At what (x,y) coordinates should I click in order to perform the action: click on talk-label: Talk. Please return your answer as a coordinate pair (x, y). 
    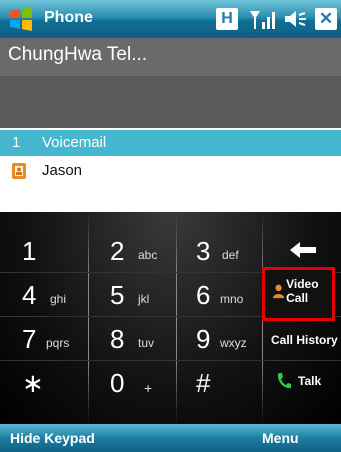
    Looking at the image, I should click on (310, 381).